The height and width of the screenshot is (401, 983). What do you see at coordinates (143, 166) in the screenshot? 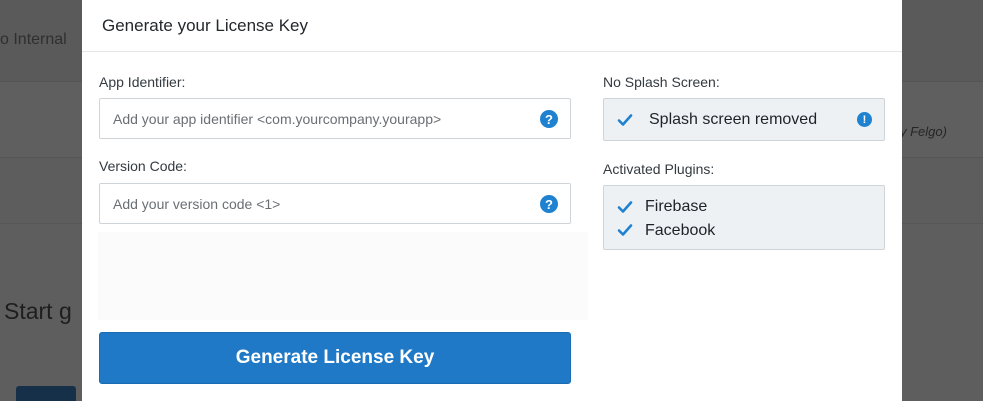
I see `version-code-label: Version Code:` at bounding box center [143, 166].